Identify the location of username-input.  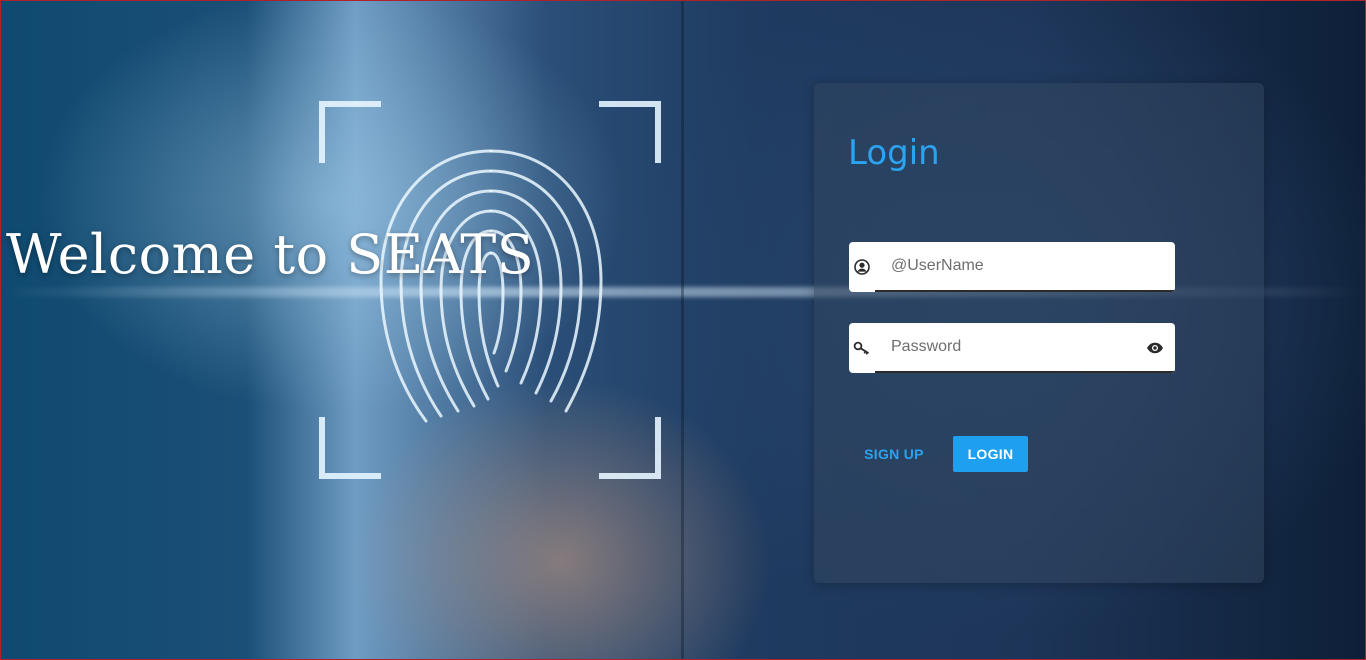
(1011, 266).